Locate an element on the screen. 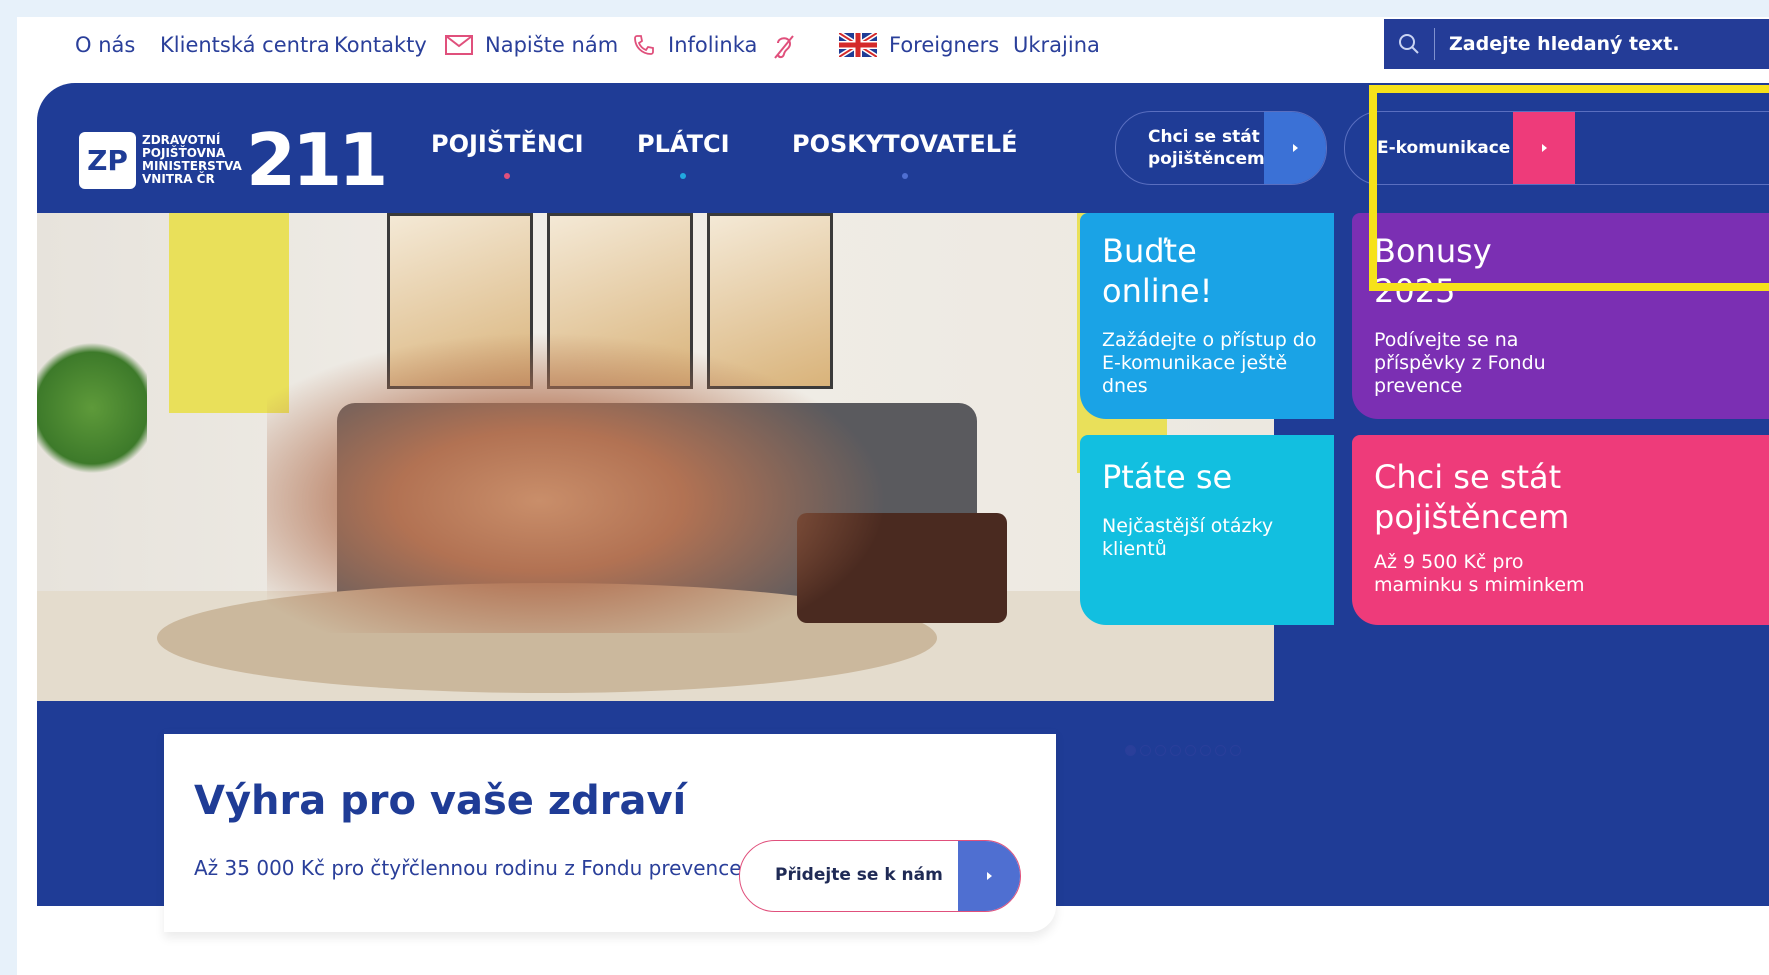  logo-mark: ZP is located at coordinates (107, 160).